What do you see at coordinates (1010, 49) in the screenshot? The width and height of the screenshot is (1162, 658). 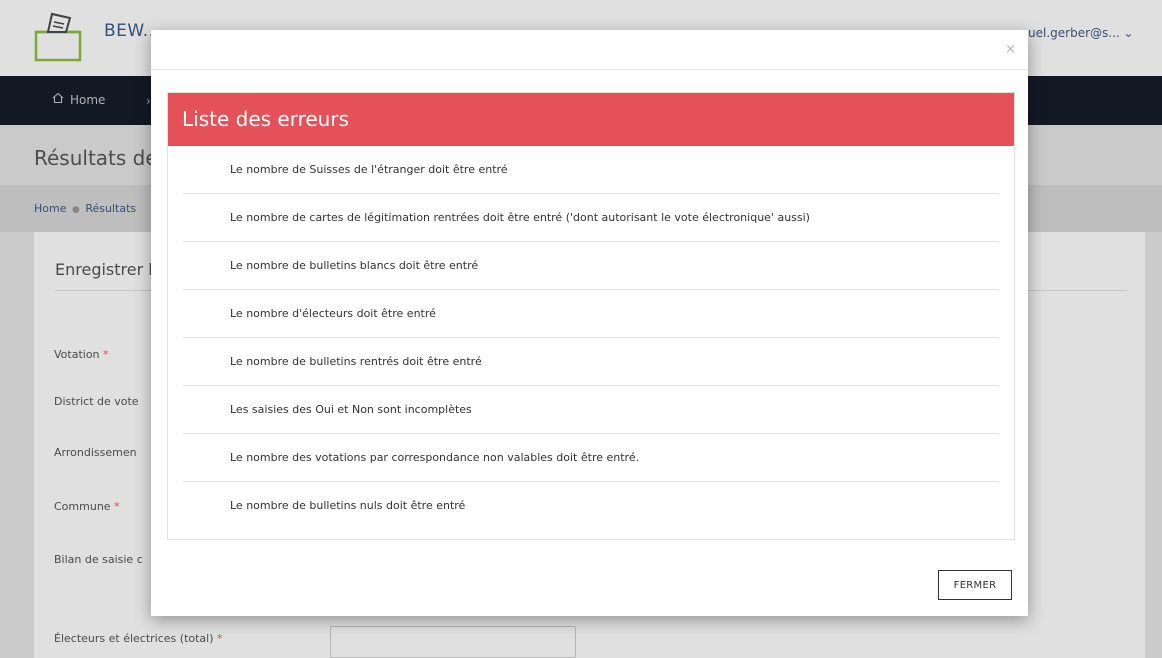 I see `close-icon: ×` at bounding box center [1010, 49].